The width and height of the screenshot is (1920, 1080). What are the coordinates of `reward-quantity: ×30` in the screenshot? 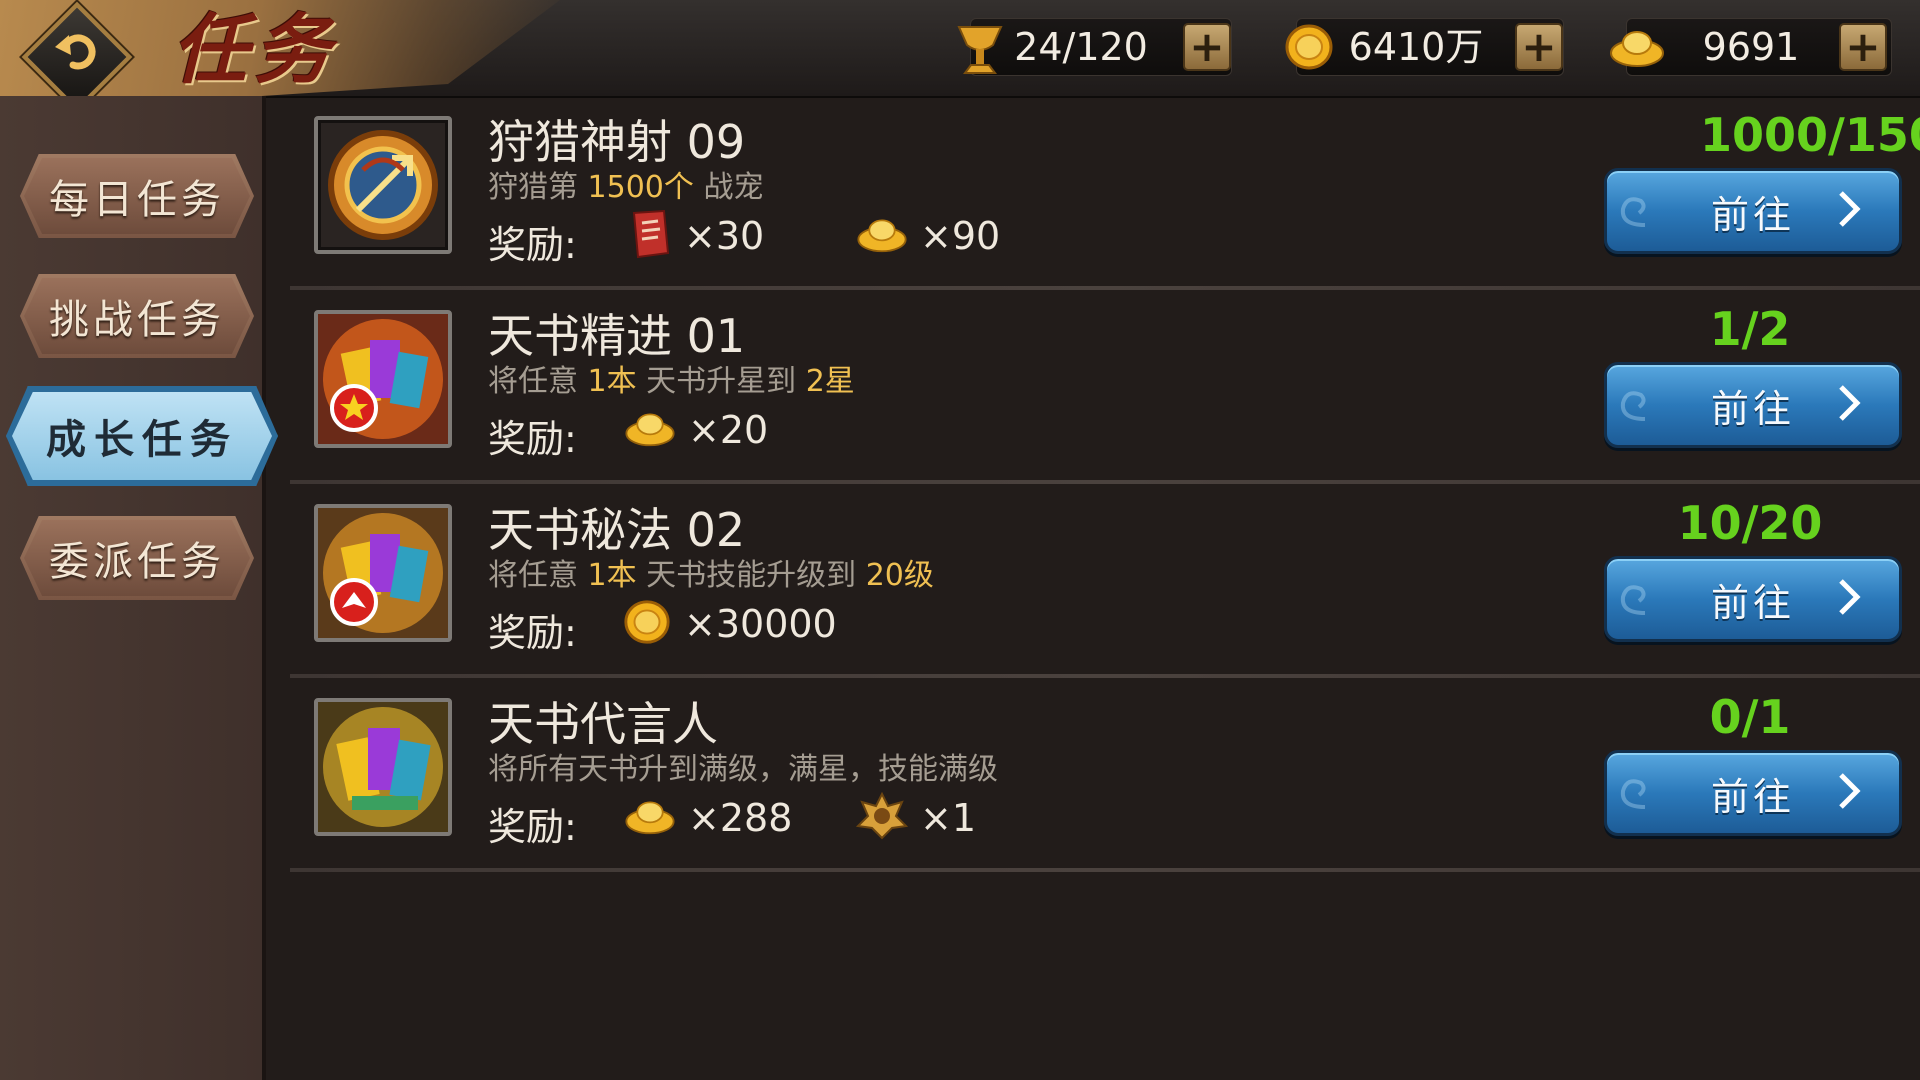 It's located at (724, 236).